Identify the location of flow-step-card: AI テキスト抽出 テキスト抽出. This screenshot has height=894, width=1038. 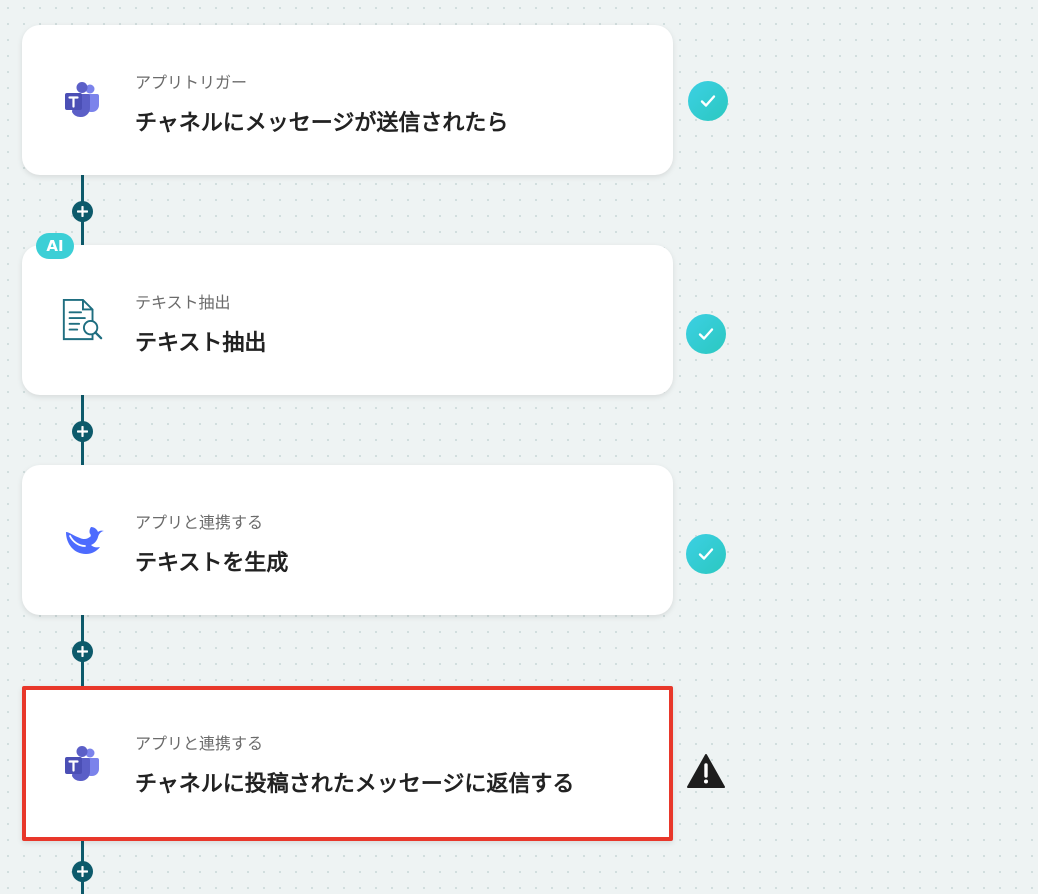
(347, 314).